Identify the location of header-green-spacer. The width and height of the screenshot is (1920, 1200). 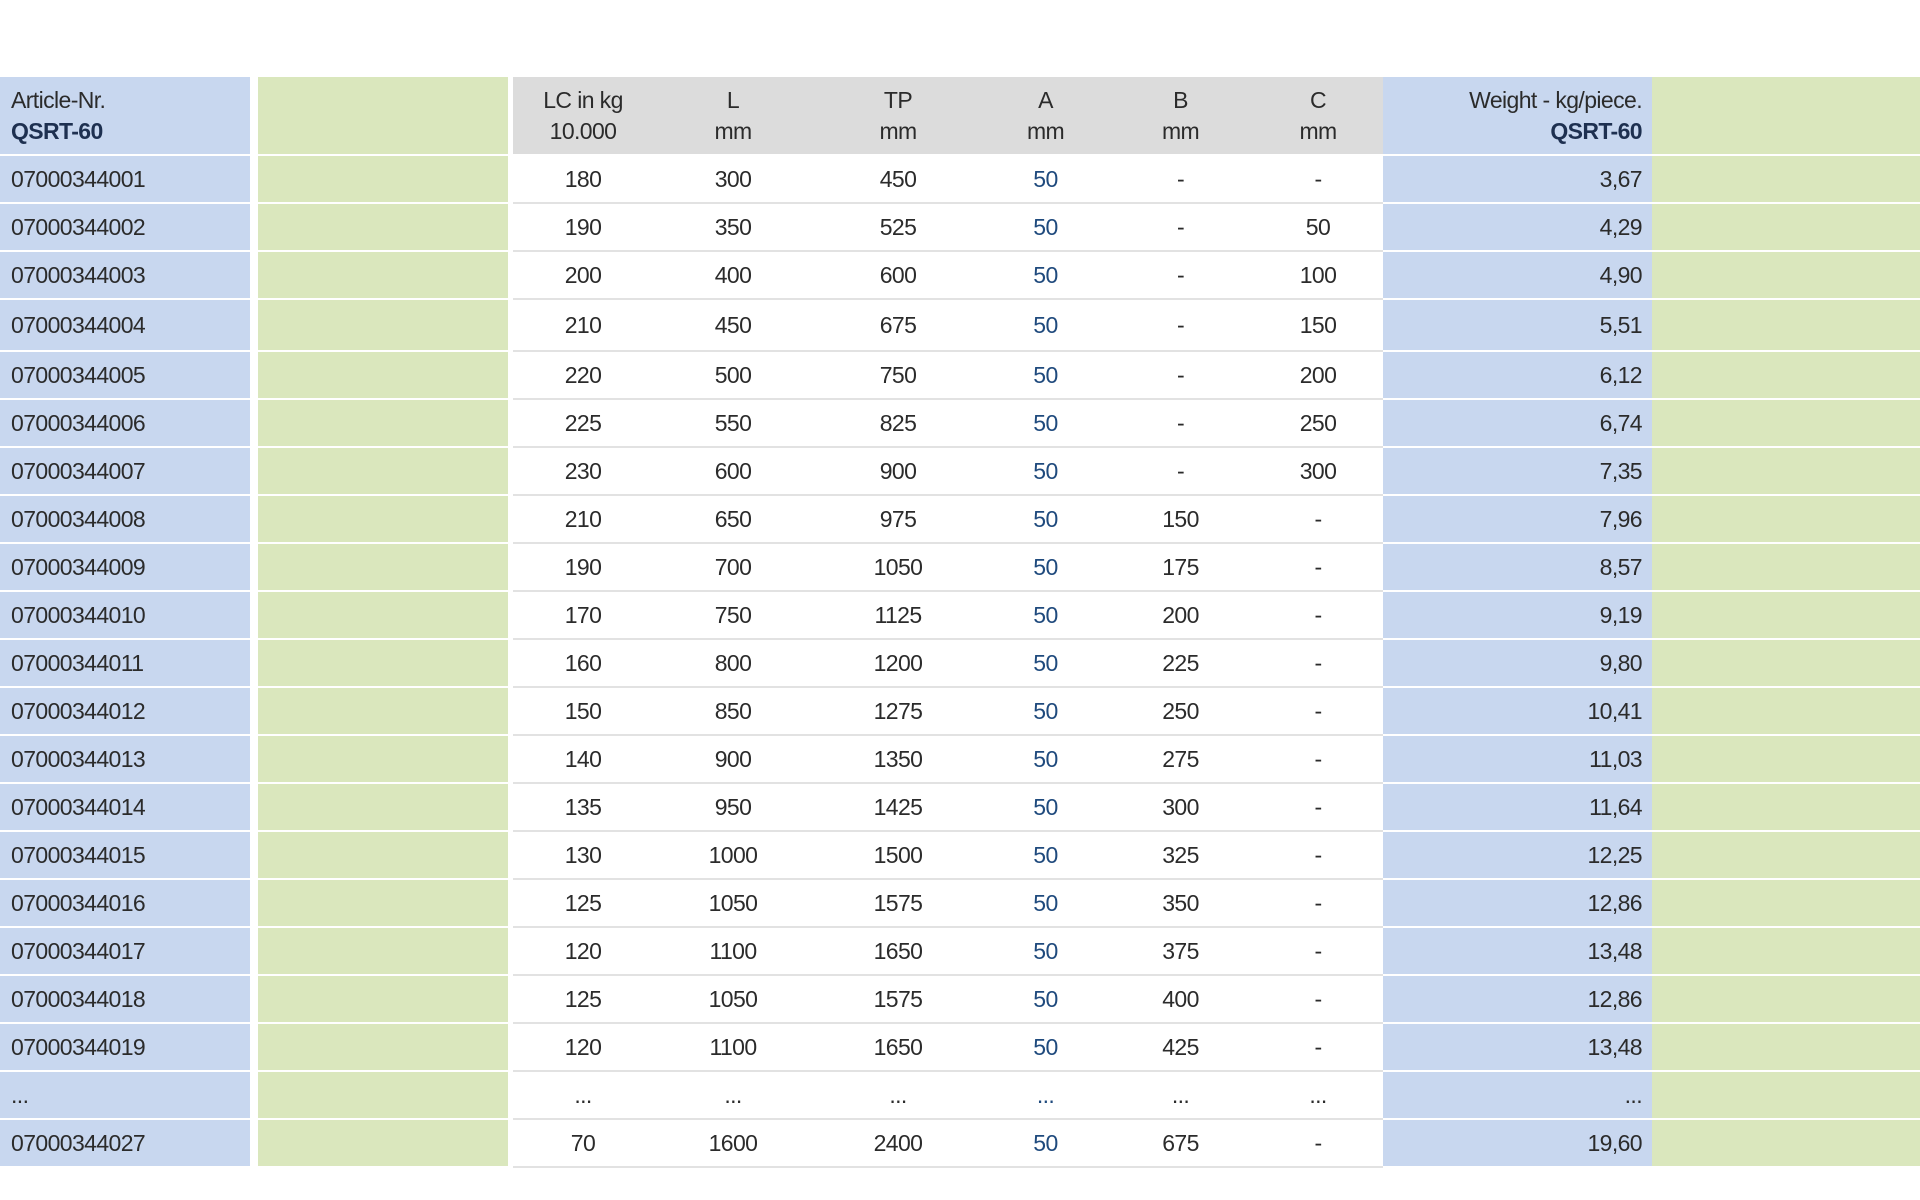
(383, 116).